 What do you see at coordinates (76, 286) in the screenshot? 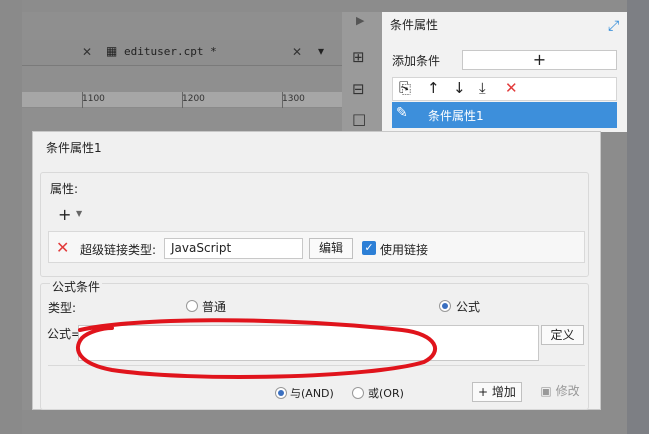
I see `formula-group-label: 公式条件` at bounding box center [76, 286].